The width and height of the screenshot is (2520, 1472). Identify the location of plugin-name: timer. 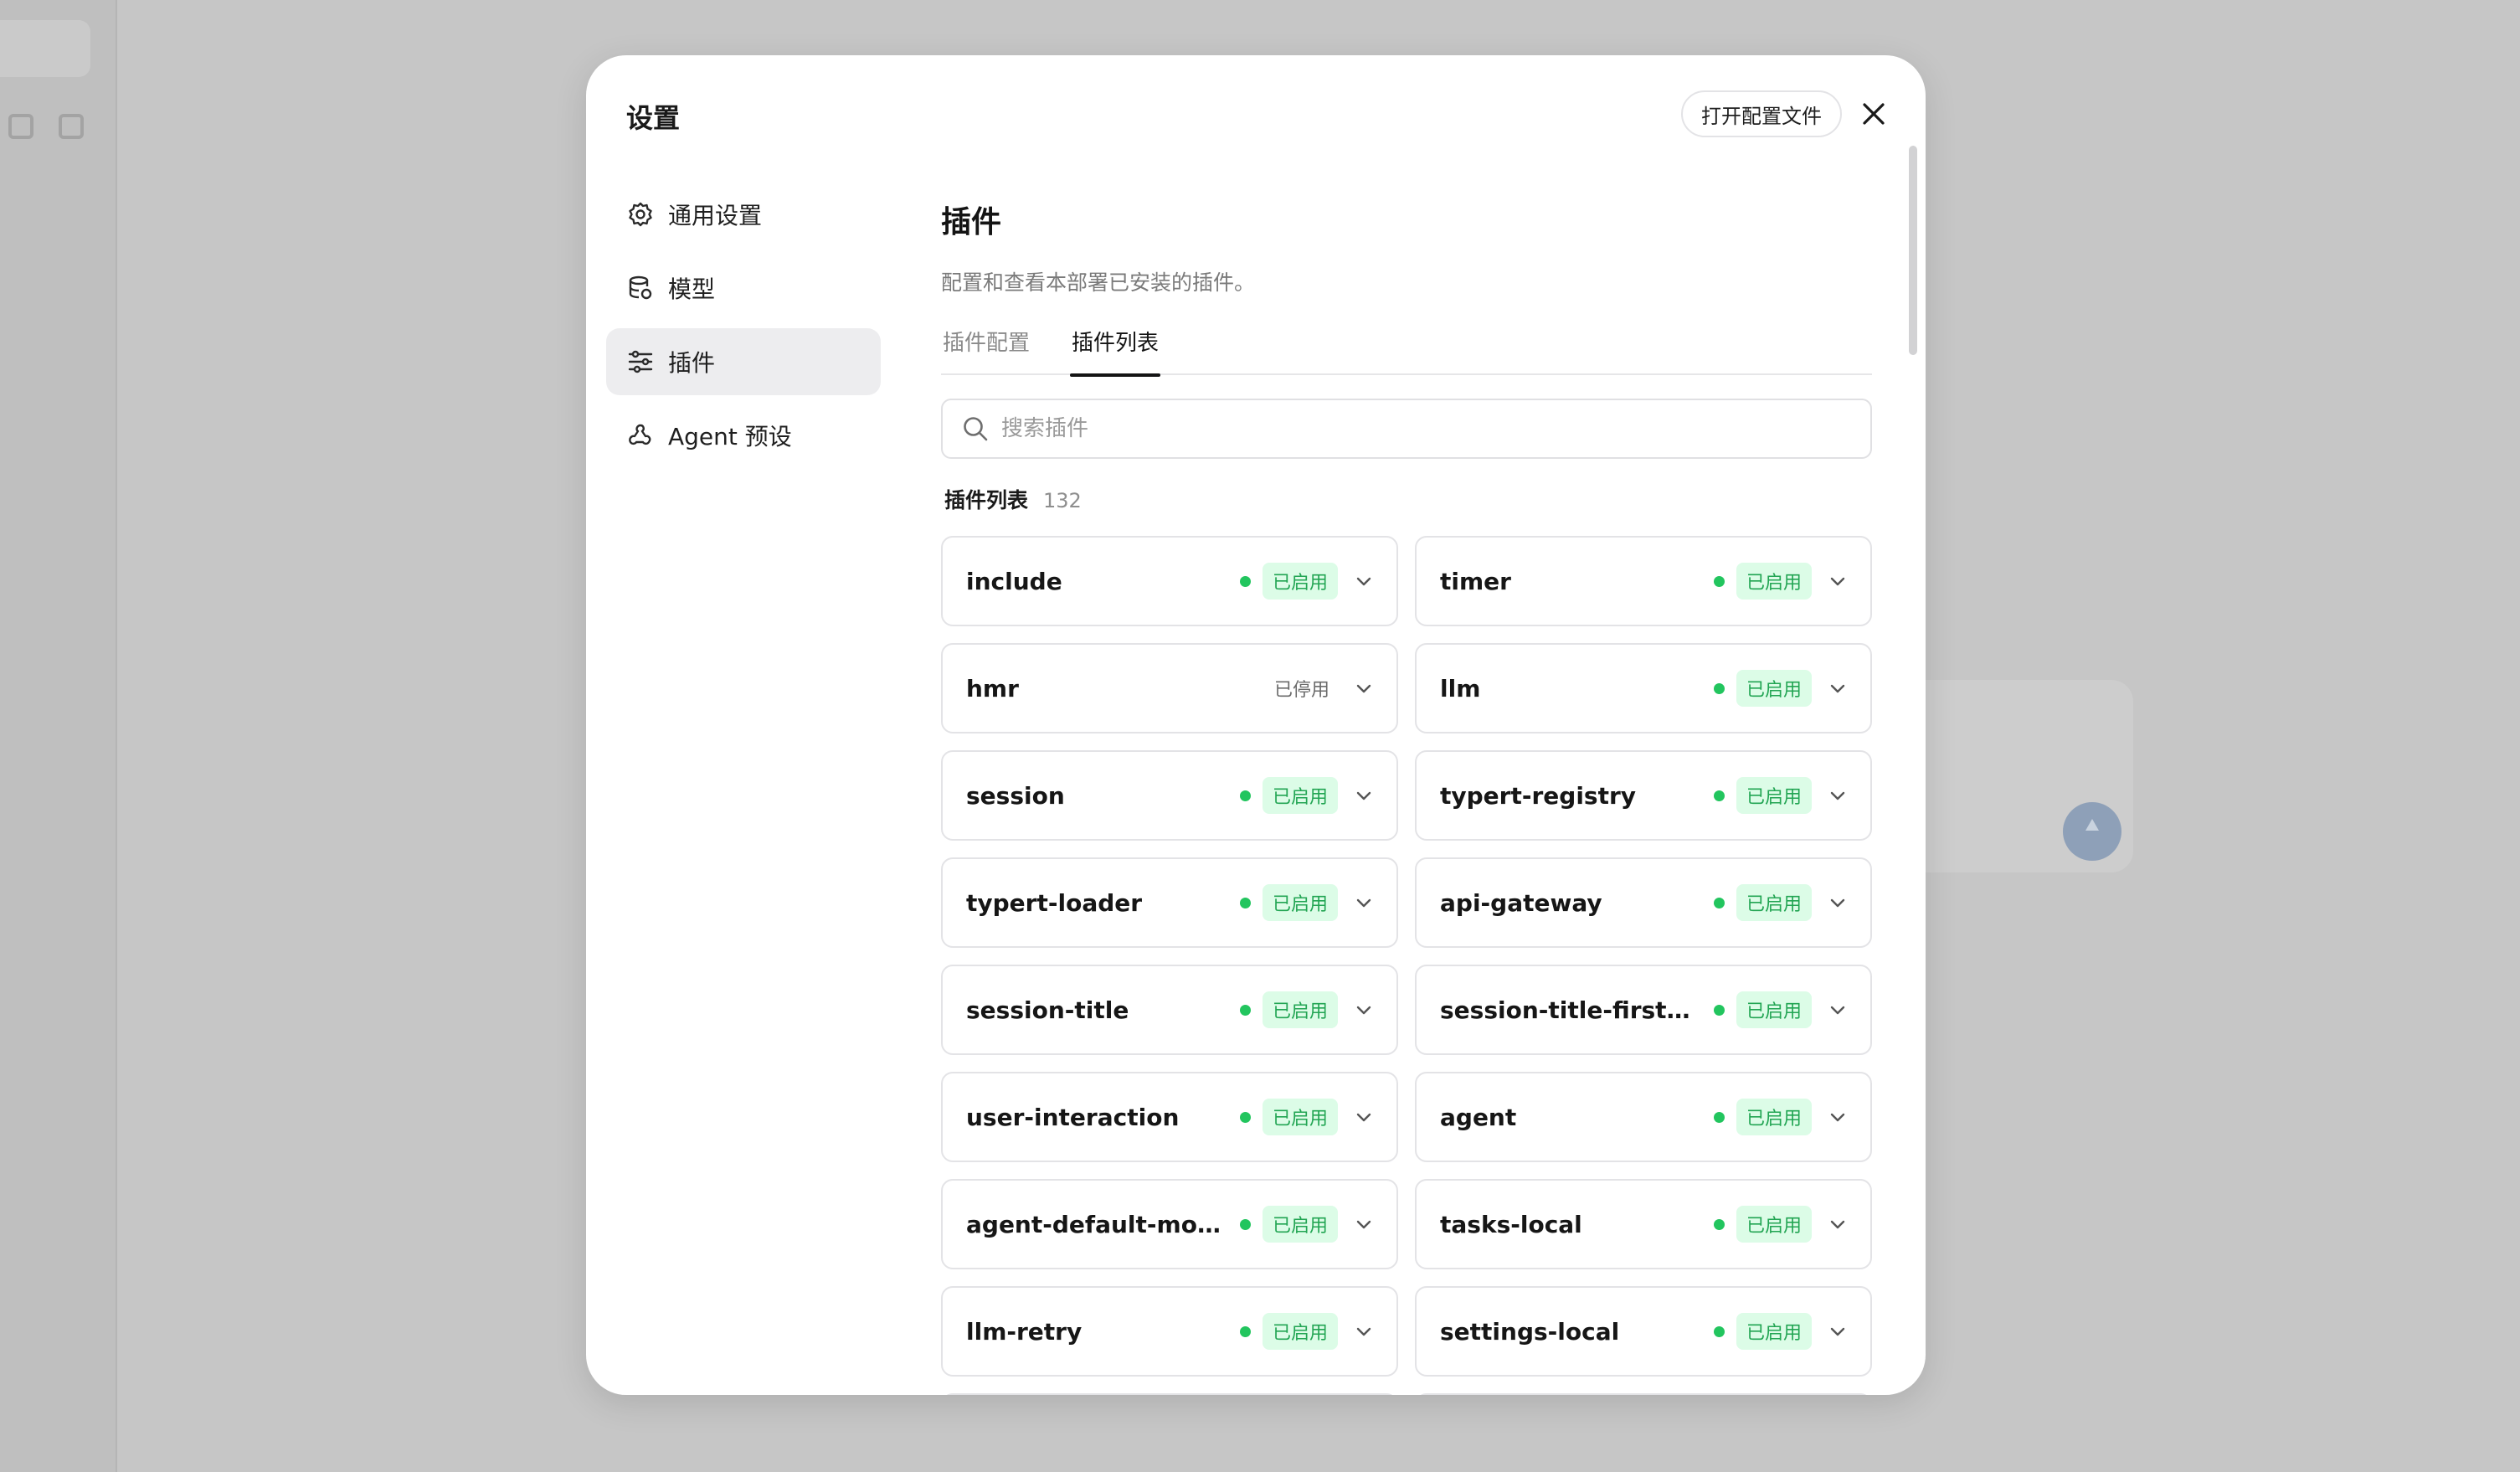
(1476, 581).